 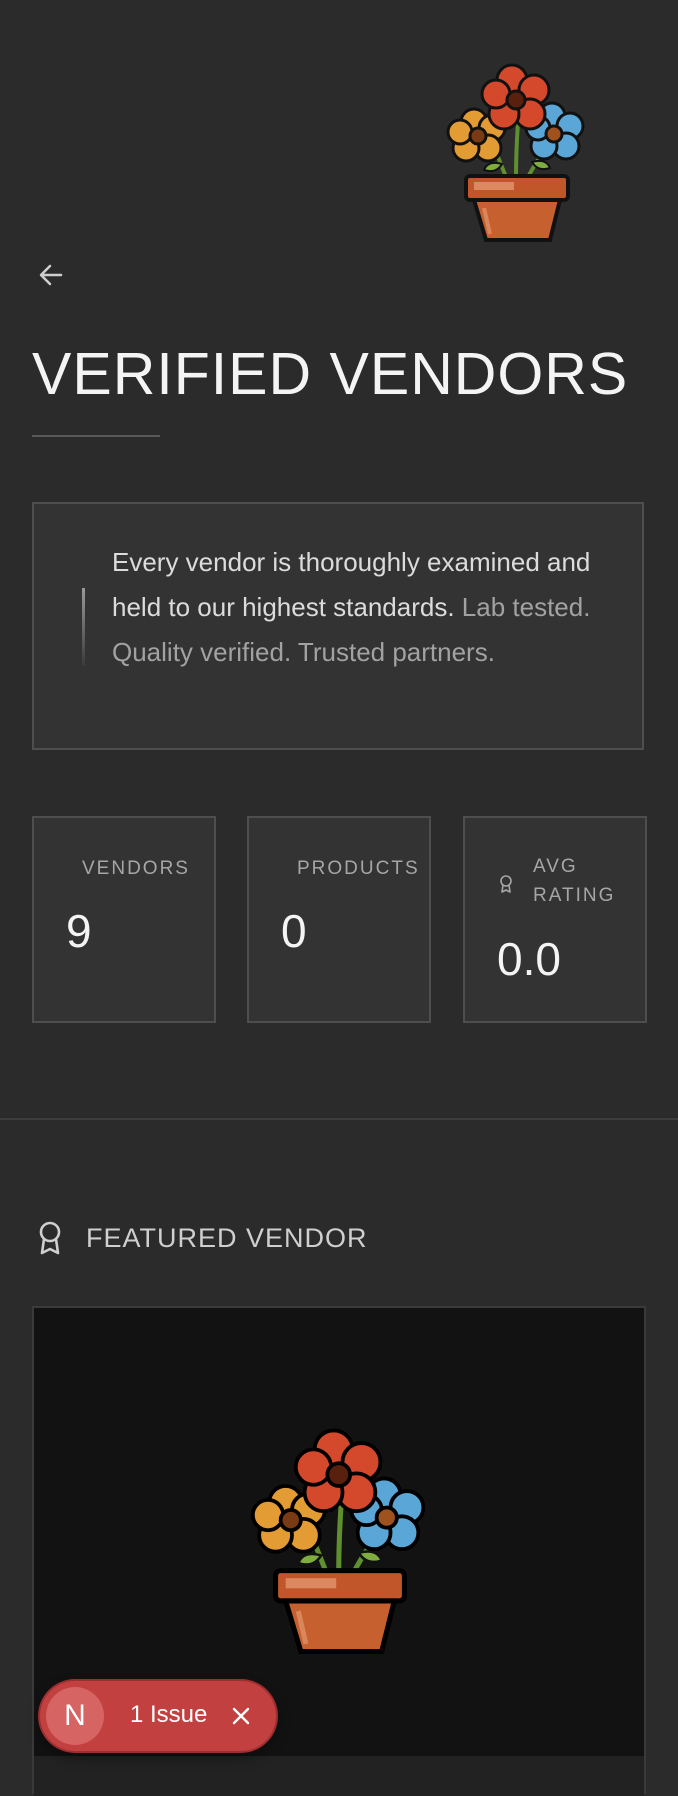 What do you see at coordinates (555, 919) in the screenshot?
I see `stat-card-avg-rating: AVG RATING 0.0` at bounding box center [555, 919].